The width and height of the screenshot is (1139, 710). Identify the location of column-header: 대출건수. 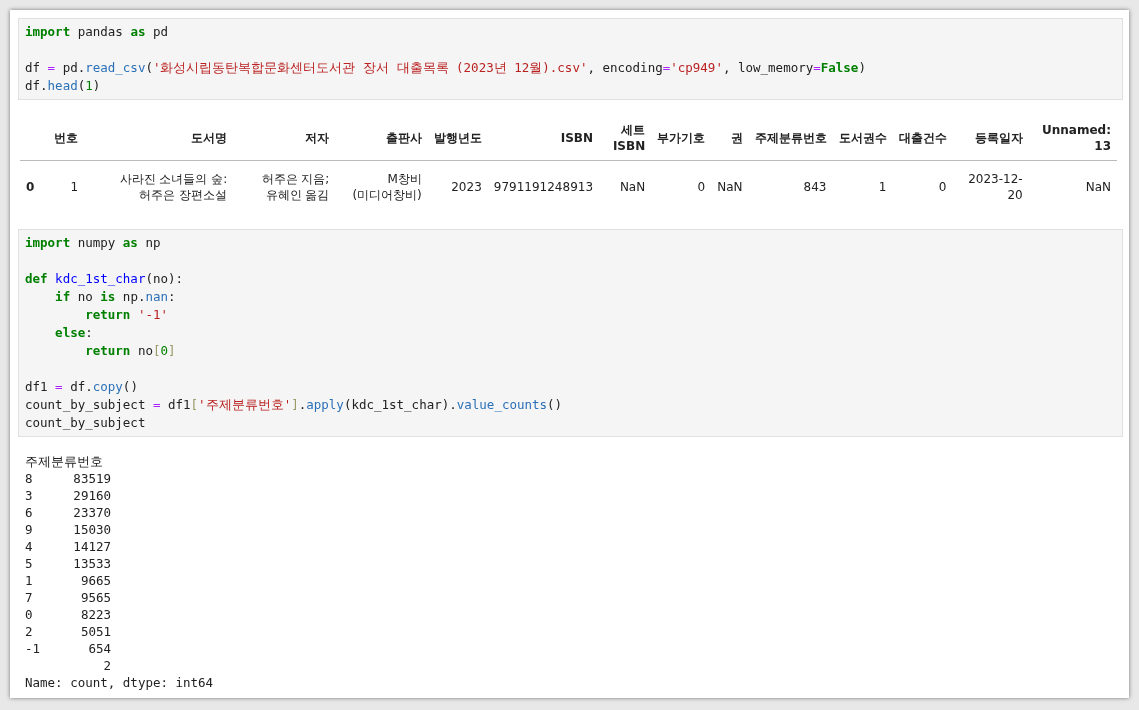
(922, 138).